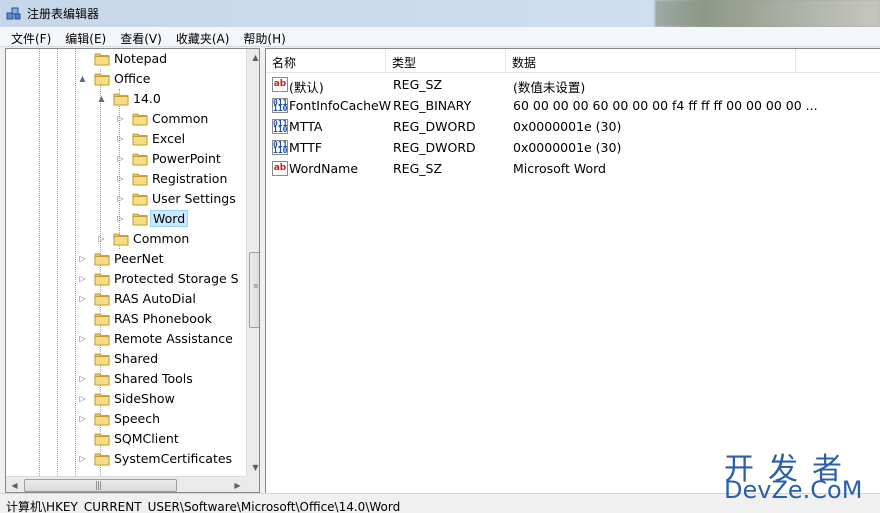 This screenshot has width=880, height=513. What do you see at coordinates (141, 36) in the screenshot?
I see `menu-view: 查看(V)` at bounding box center [141, 36].